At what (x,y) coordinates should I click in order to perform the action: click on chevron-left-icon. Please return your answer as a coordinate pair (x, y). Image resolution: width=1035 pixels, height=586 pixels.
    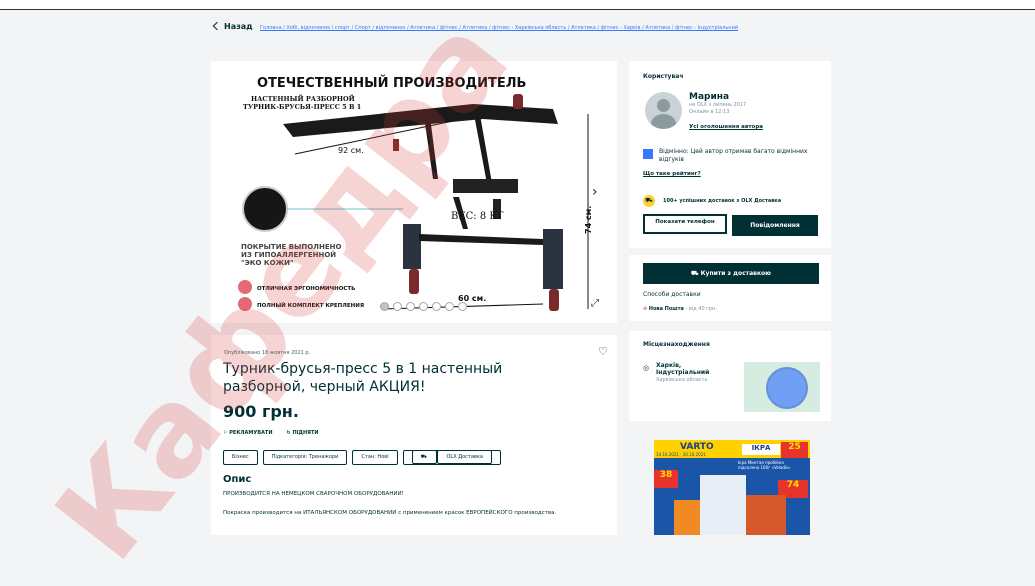
    Looking at the image, I should click on (217, 26).